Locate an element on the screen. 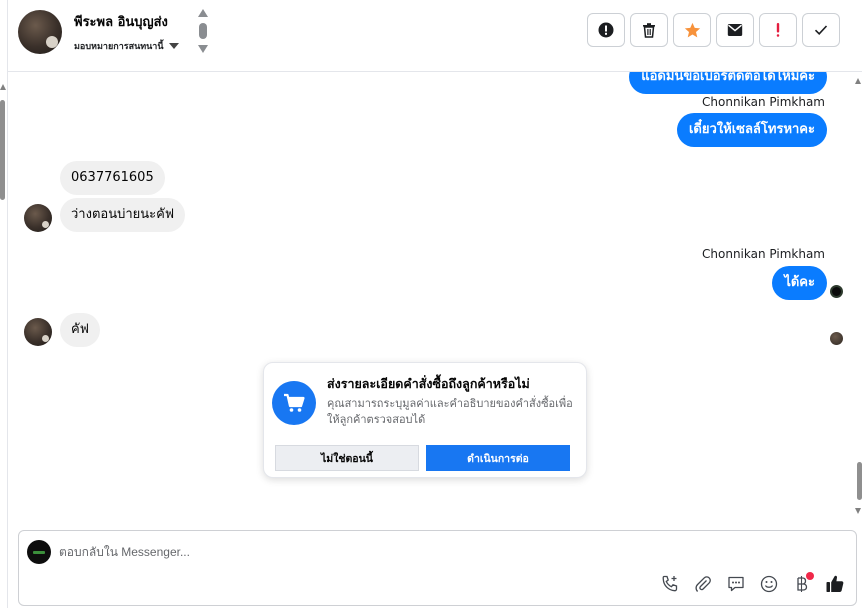 The height and width of the screenshot is (608, 862). outgoing-message: ได้คะ is located at coordinates (799, 283).